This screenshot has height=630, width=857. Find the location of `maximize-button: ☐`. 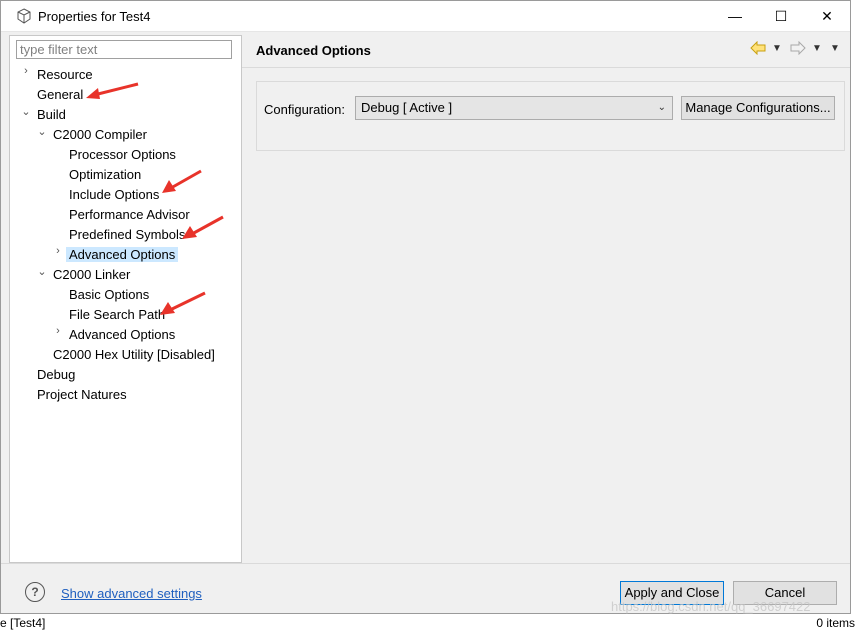

maximize-button: ☐ is located at coordinates (781, 16).